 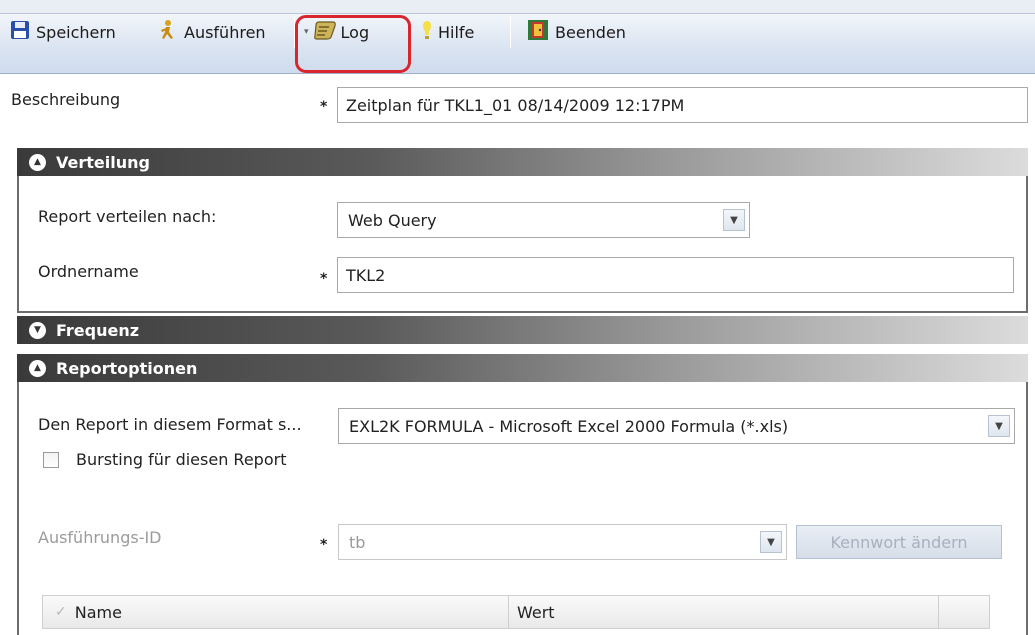 I want to click on grid-column-value-label: Wert, so click(x=536, y=612).